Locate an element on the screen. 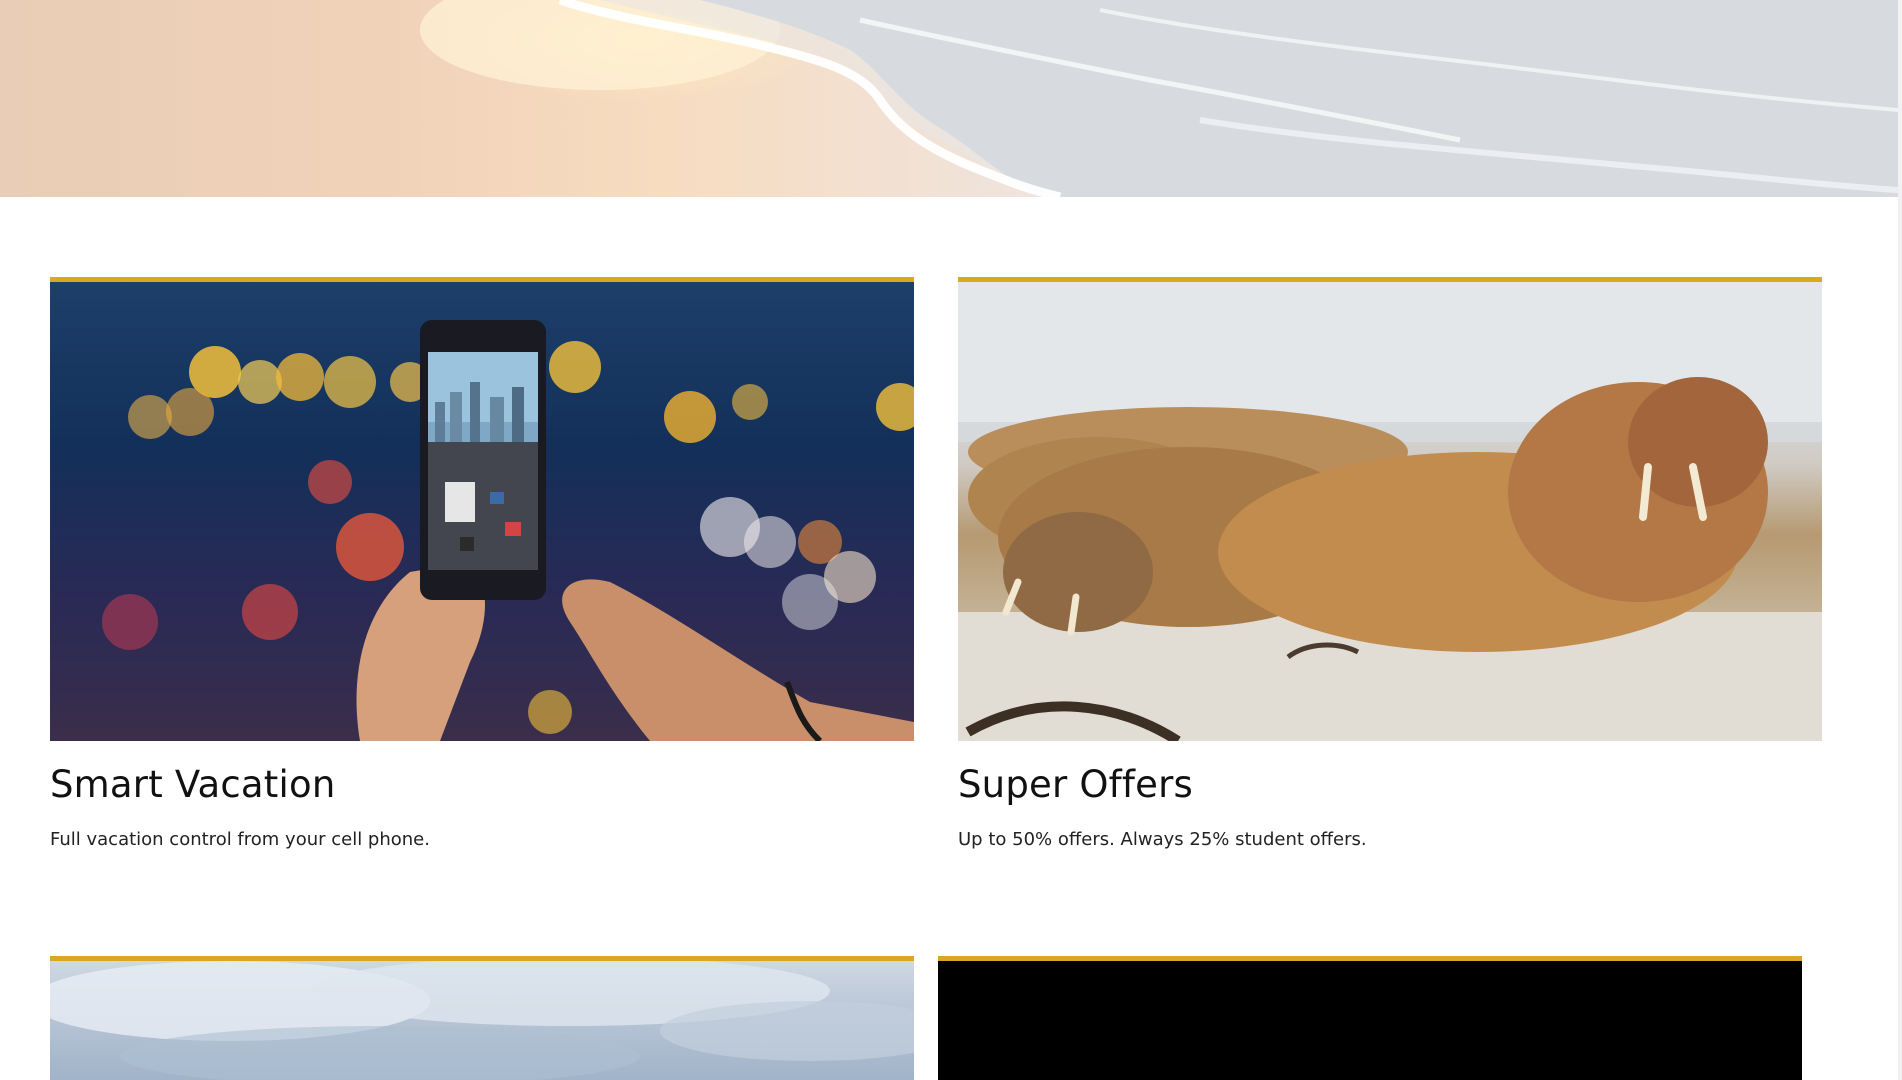 The width and height of the screenshot is (1902, 1080). clouds-illustration is located at coordinates (482, 1020).